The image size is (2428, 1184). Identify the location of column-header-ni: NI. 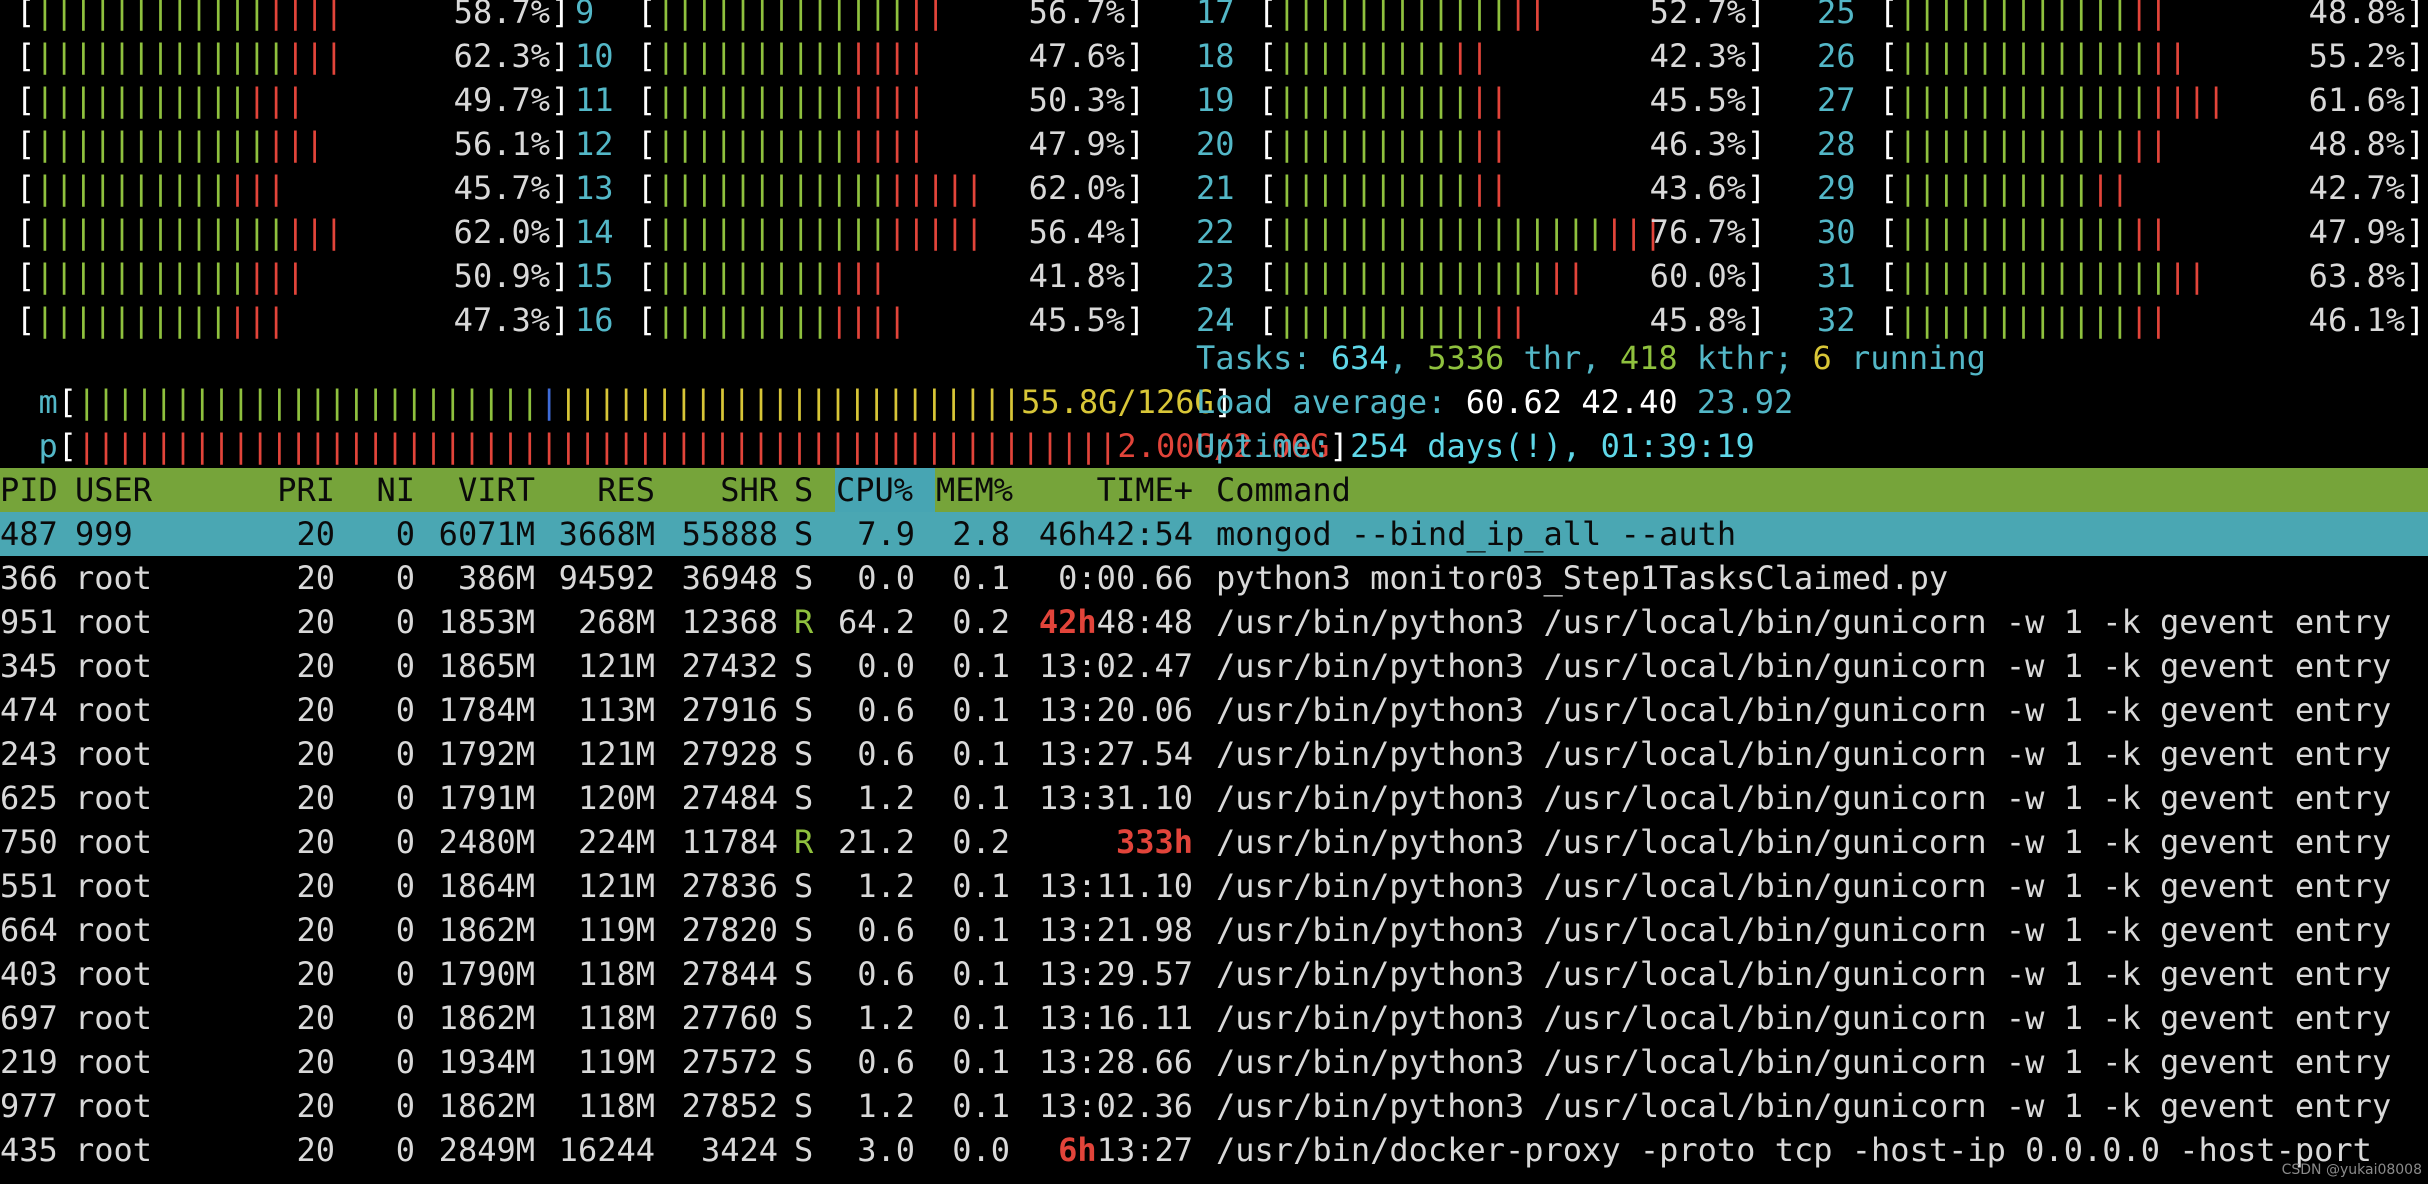
(380, 490).